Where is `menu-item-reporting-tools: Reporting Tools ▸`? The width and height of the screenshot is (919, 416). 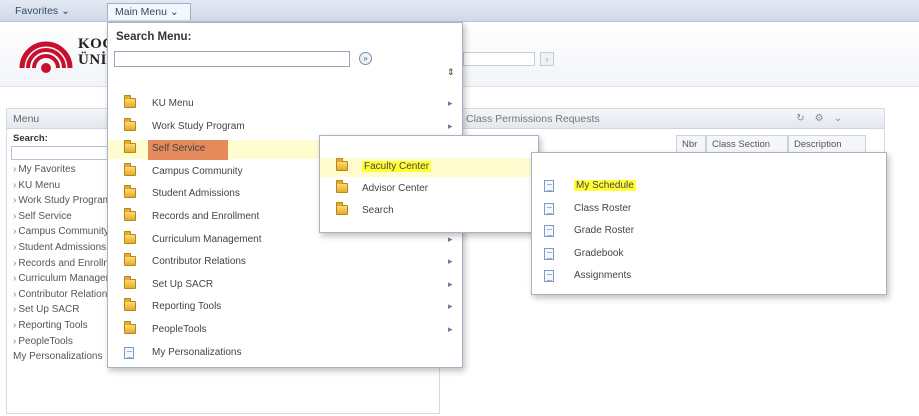 menu-item-reporting-tools: Reporting Tools ▸ is located at coordinates (285, 307).